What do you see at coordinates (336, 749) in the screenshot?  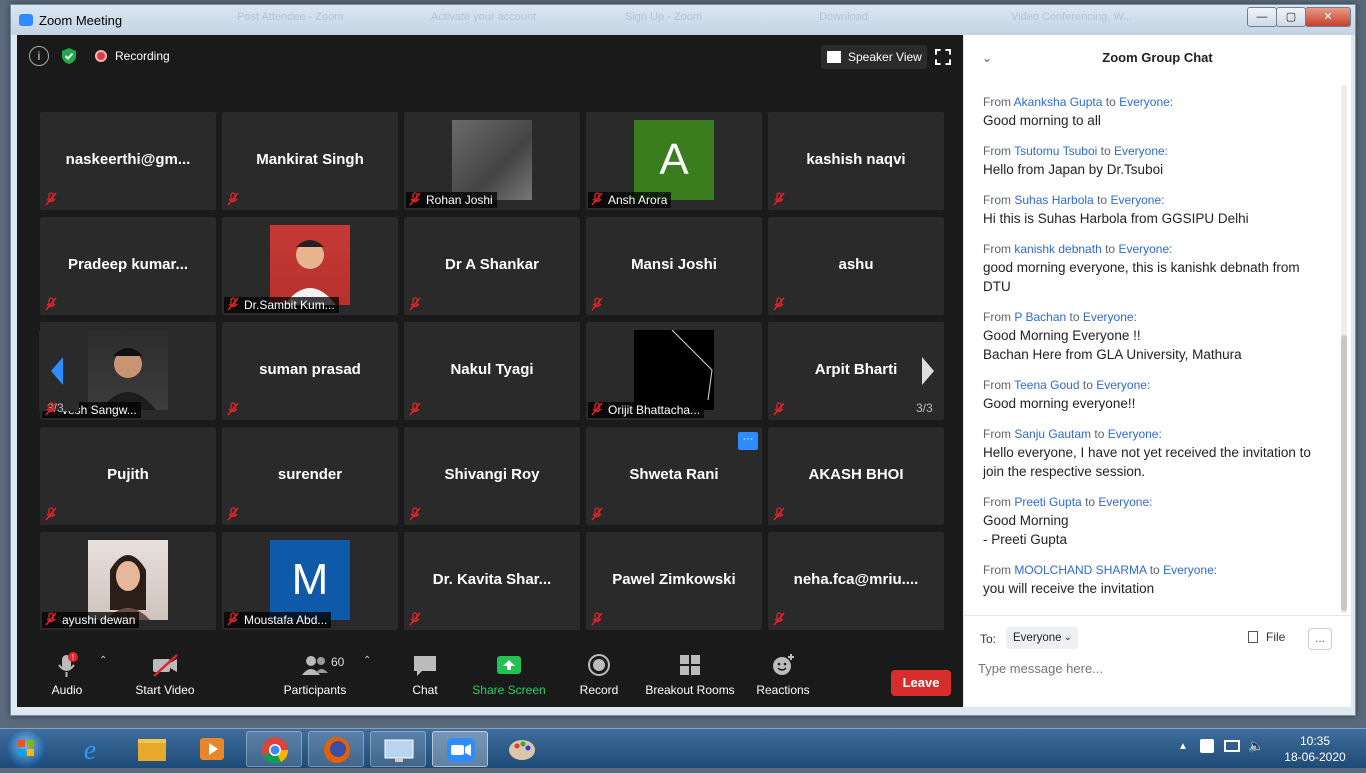 I see `firefox-icon` at bounding box center [336, 749].